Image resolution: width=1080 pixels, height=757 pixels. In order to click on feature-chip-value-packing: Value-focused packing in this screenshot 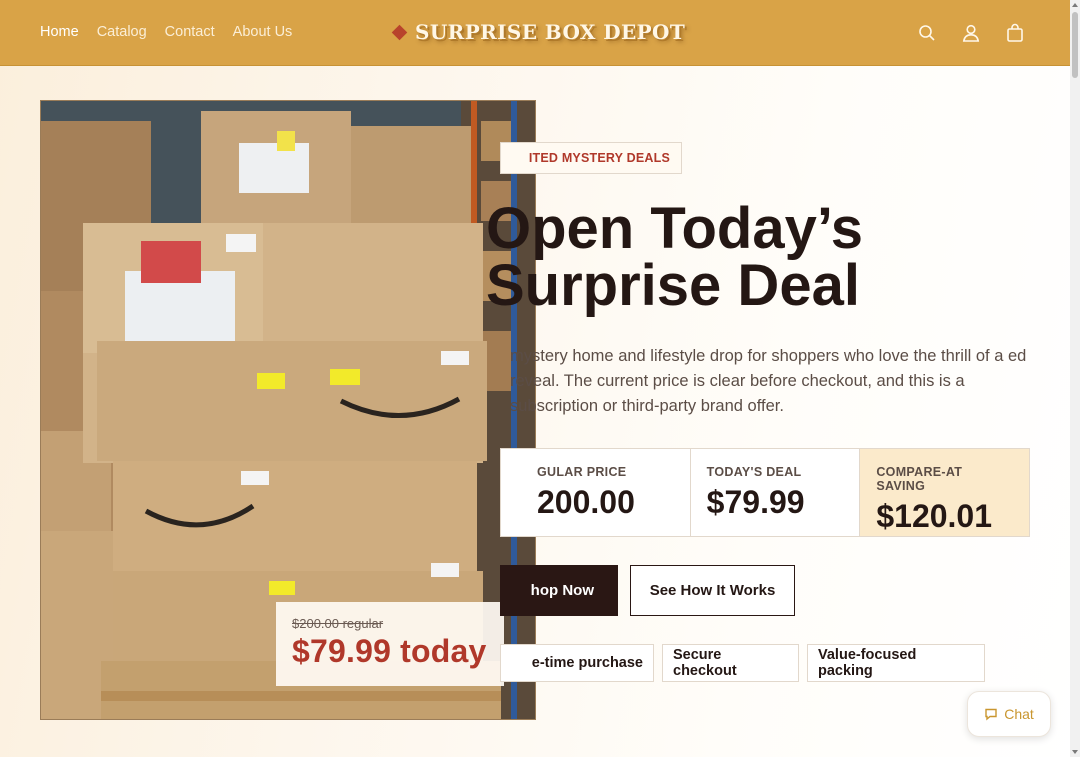, I will do `click(896, 663)`.